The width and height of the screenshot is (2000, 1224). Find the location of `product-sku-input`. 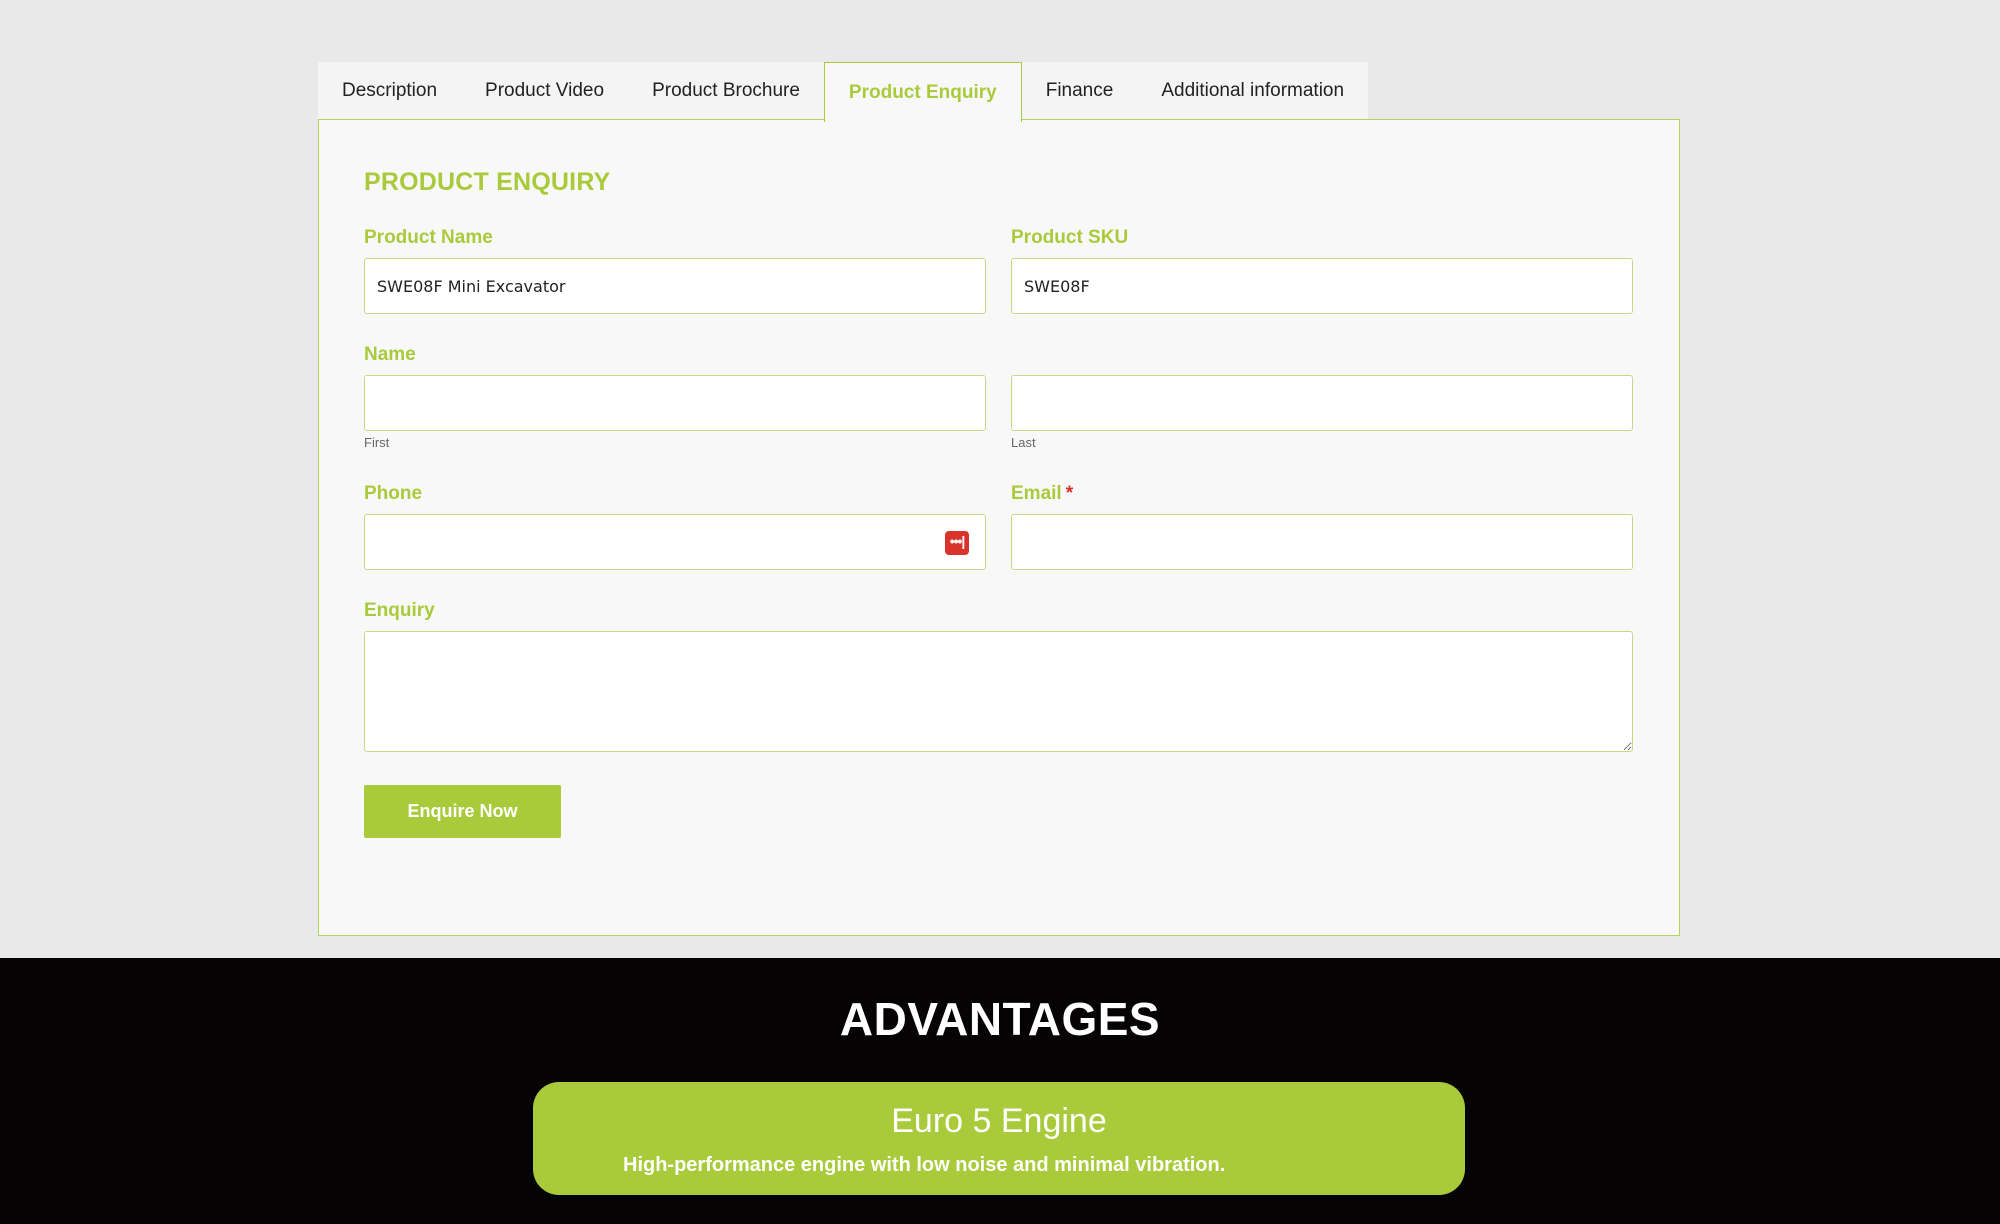

product-sku-input is located at coordinates (1322, 286).